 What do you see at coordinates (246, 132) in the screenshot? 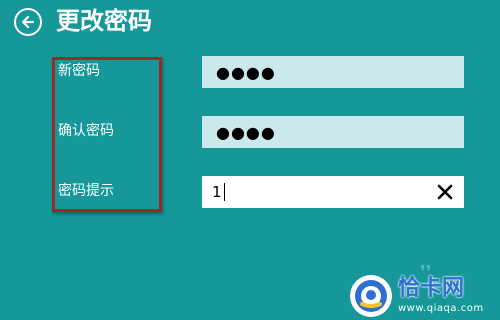
I see `confirm-password-value: ●●●●` at bounding box center [246, 132].